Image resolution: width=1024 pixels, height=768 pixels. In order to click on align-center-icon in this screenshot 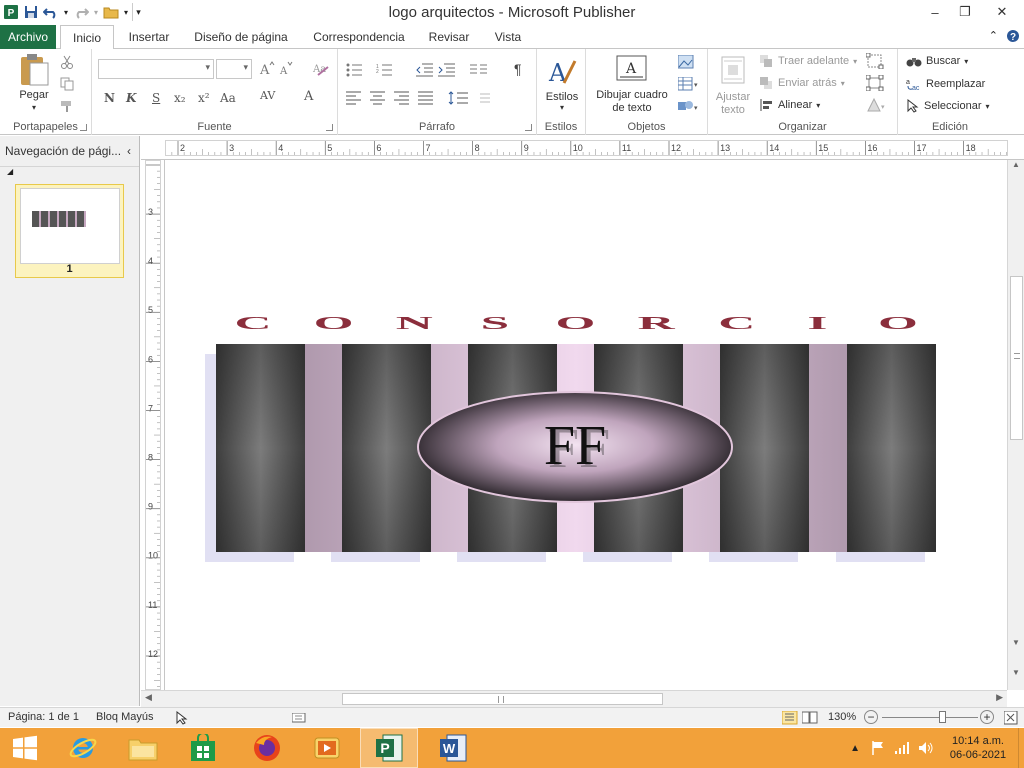, I will do `click(378, 98)`.